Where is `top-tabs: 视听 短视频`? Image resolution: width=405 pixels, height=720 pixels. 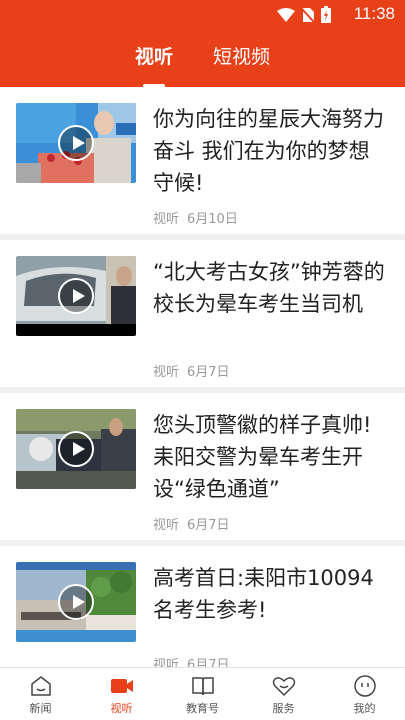
top-tabs: 视听 短视频 is located at coordinates (202, 64).